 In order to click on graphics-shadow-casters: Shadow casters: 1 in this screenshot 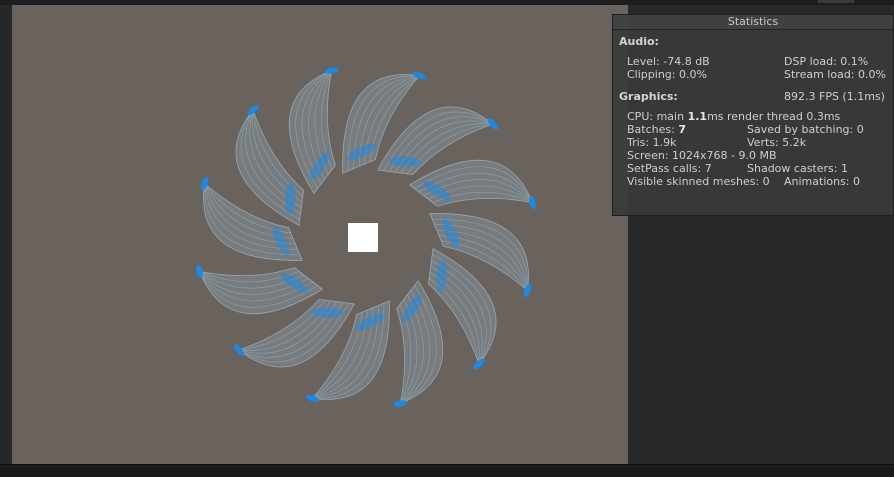, I will do `click(797, 168)`.